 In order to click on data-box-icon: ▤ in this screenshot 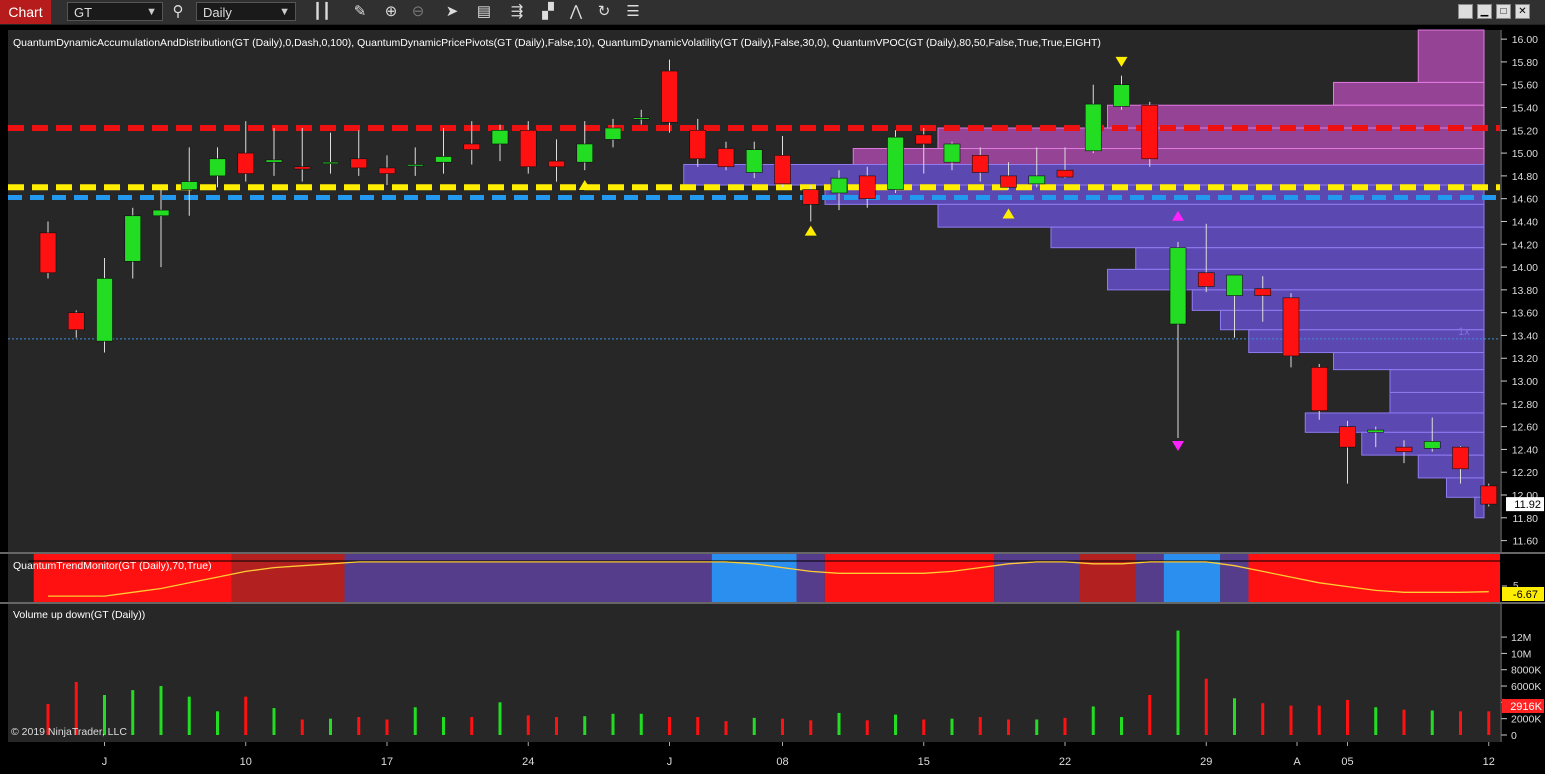, I will do `click(484, 12)`.